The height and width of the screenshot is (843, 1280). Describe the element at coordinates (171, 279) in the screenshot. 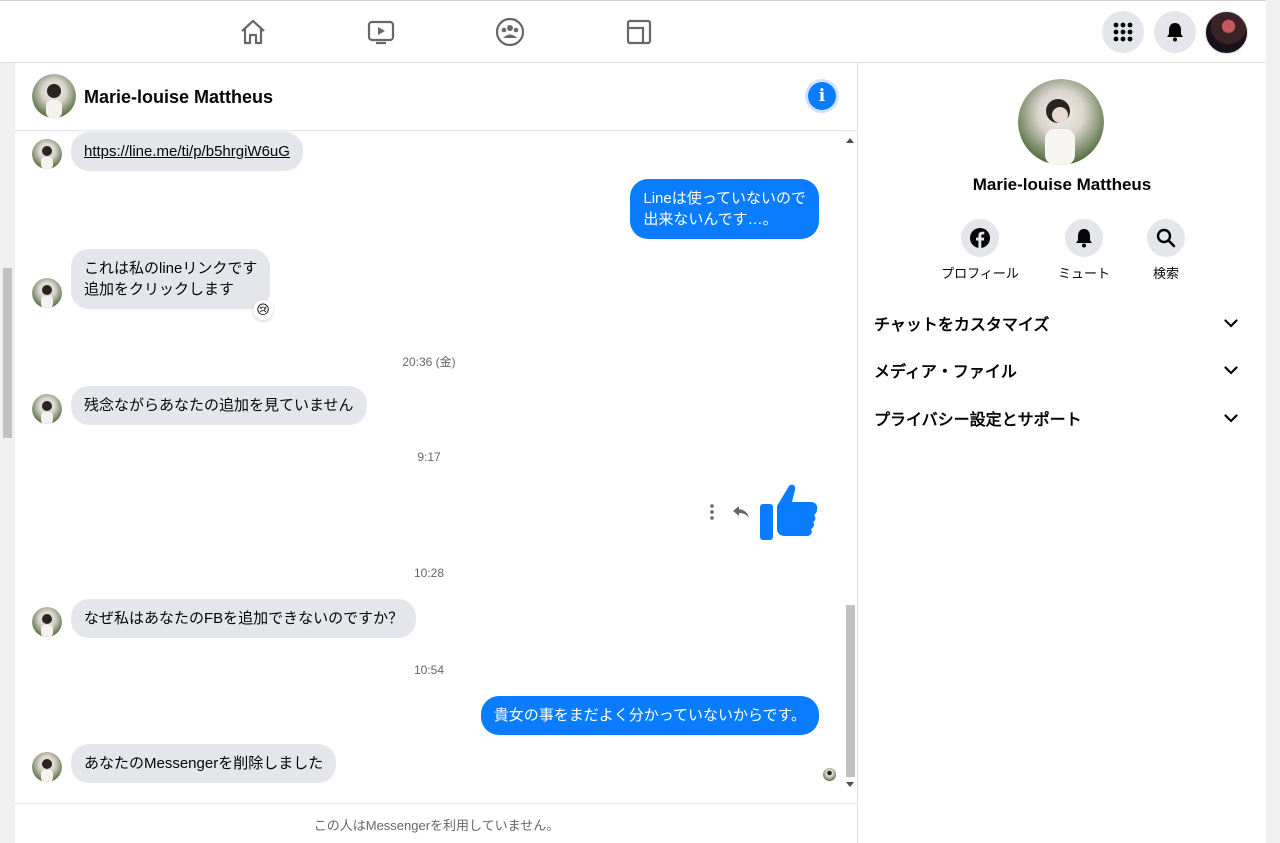

I see `message-bubble-incoming: これは私のlineリンクです 追加をクリックします` at that location.